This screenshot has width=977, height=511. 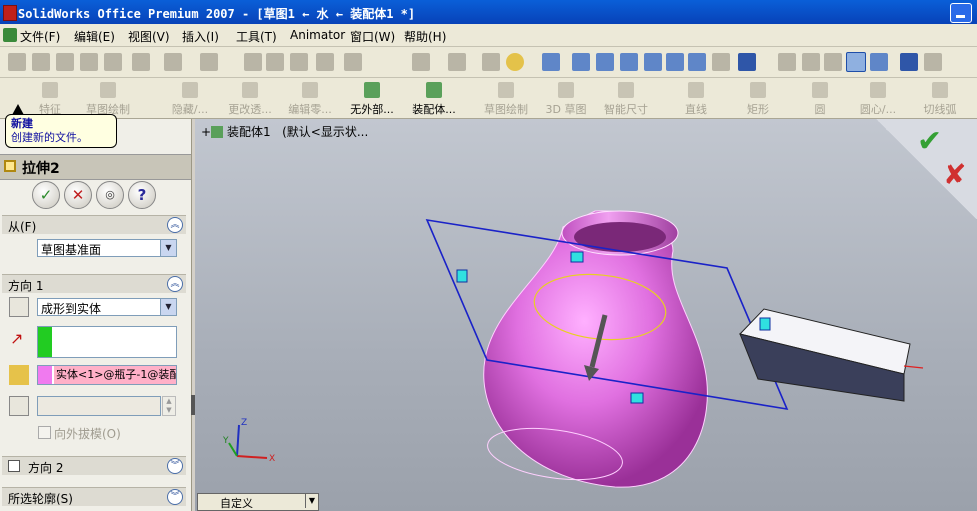 What do you see at coordinates (258, 502) in the screenshot?
I see `configuration-combo: 自定义 ▼` at bounding box center [258, 502].